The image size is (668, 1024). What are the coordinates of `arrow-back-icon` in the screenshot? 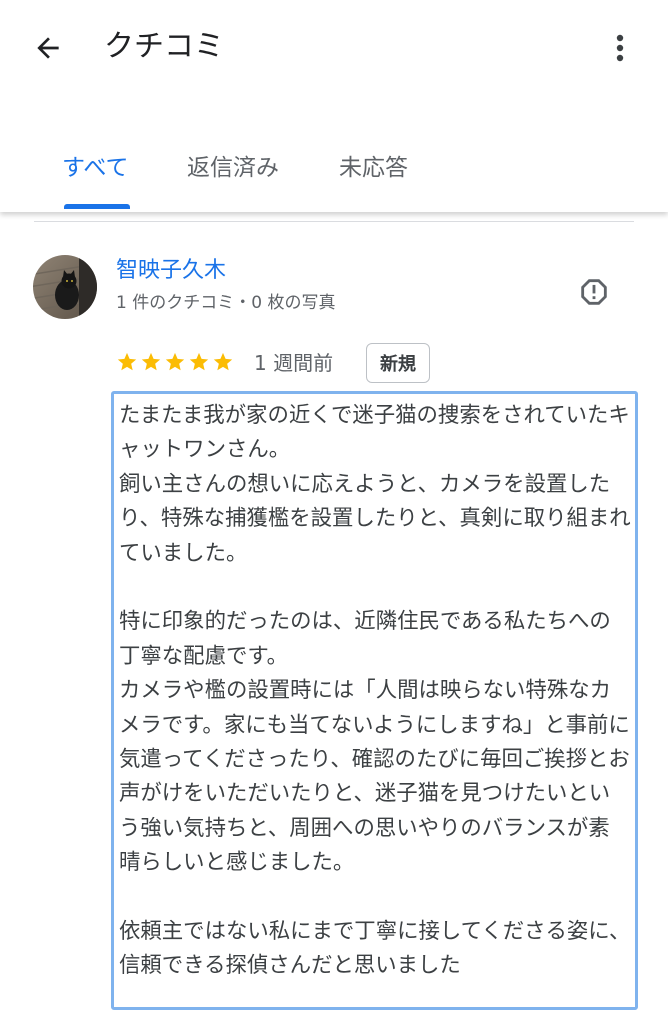 It's located at (48, 48).